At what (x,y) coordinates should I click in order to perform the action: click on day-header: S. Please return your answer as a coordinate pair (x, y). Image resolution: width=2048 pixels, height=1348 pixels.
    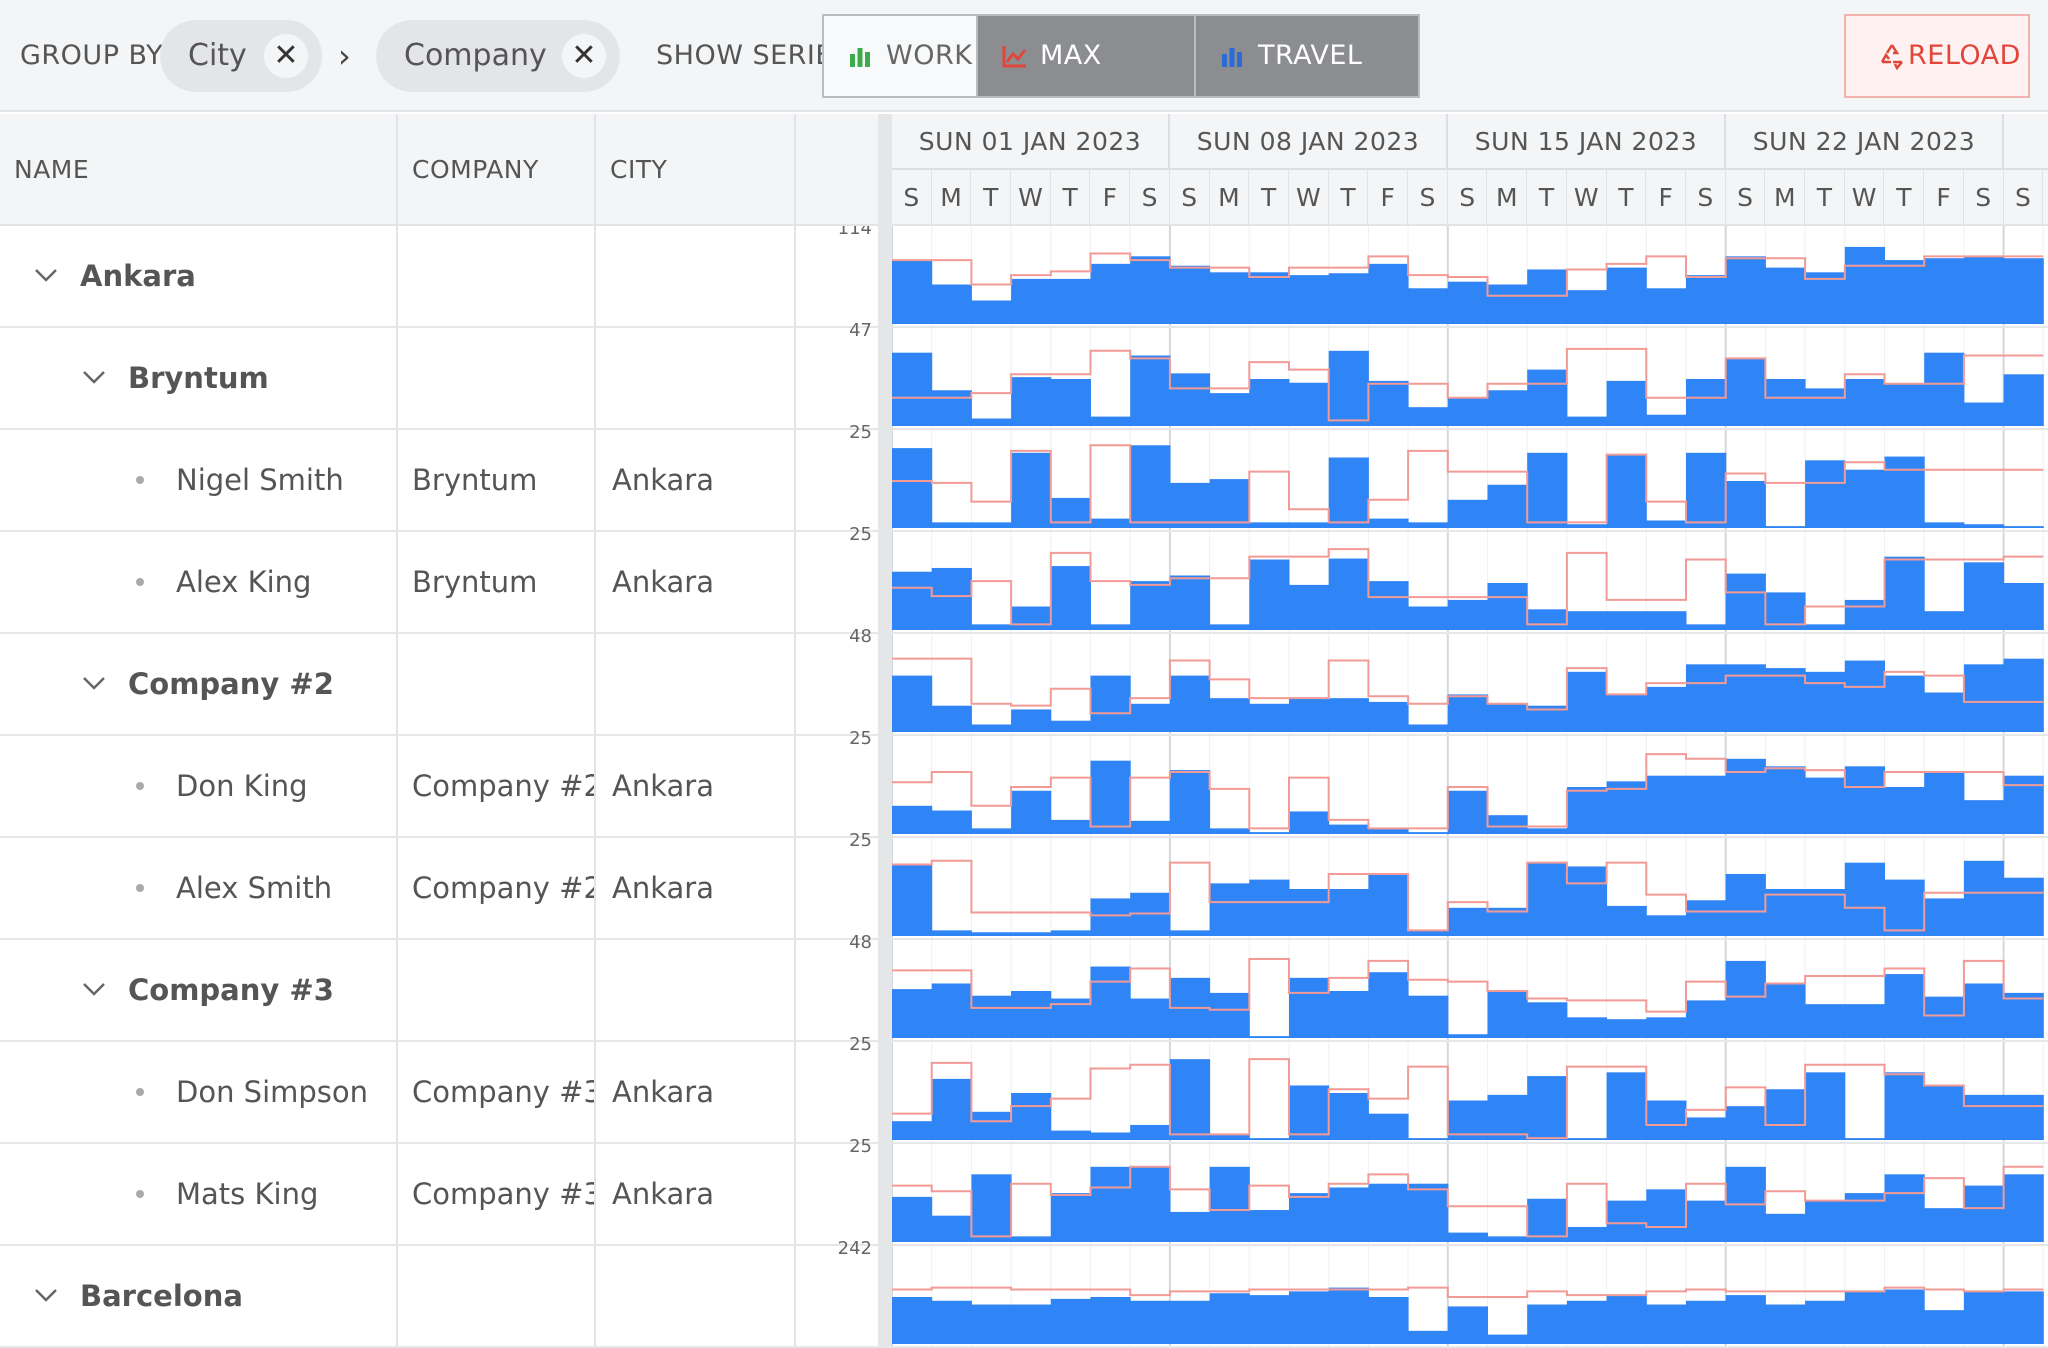
    Looking at the image, I should click on (1150, 197).